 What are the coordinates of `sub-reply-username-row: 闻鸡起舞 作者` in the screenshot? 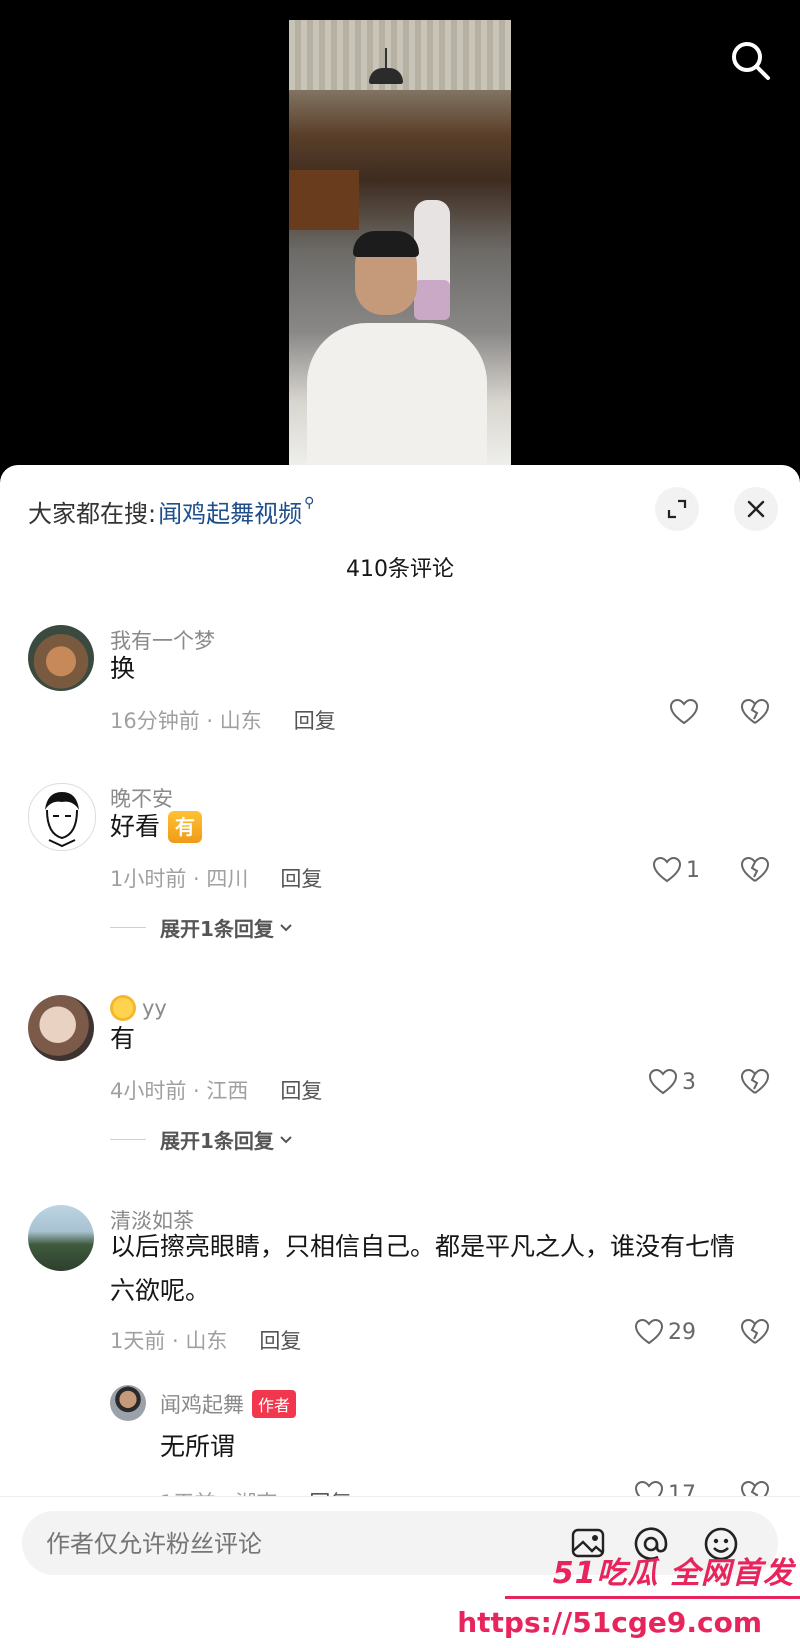 It's located at (228, 1404).